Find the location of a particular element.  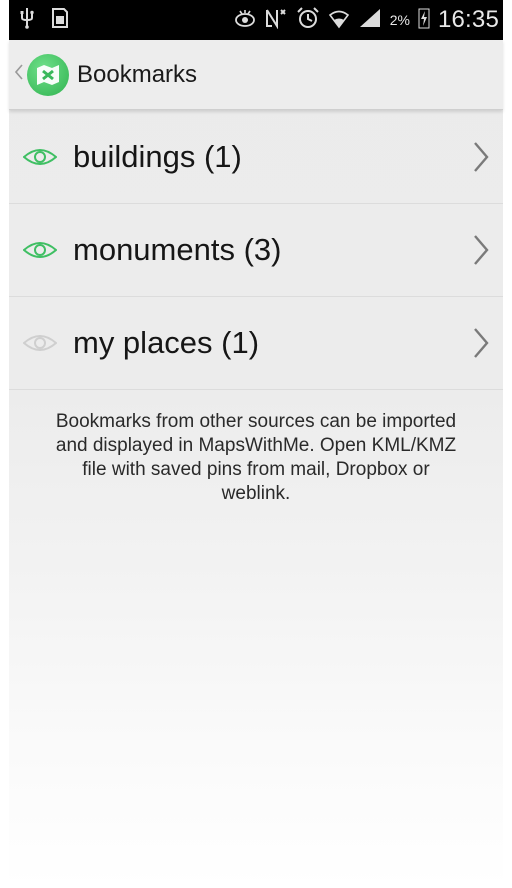

home-up-button is located at coordinates (39, 74).